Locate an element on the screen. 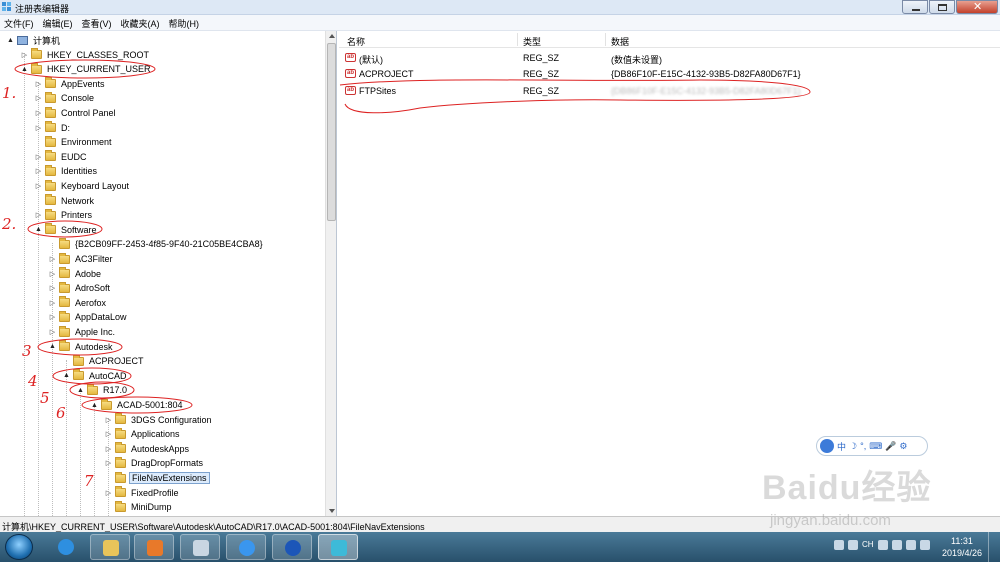  volume-icon is located at coordinates (925, 545).